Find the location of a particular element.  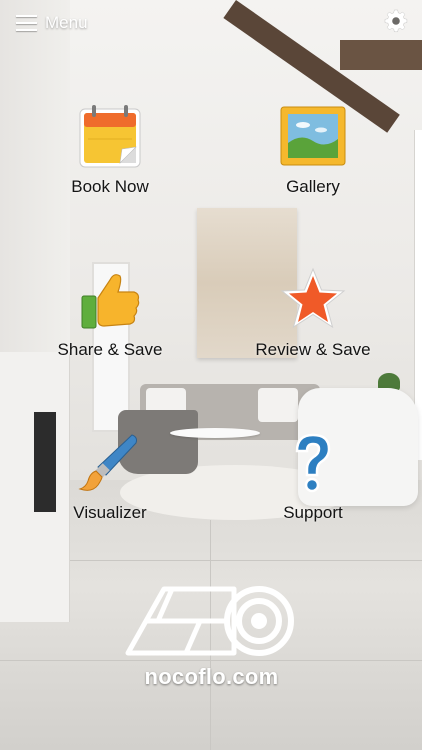

review-and-save-button: Review & Save is located at coordinates (313, 313).